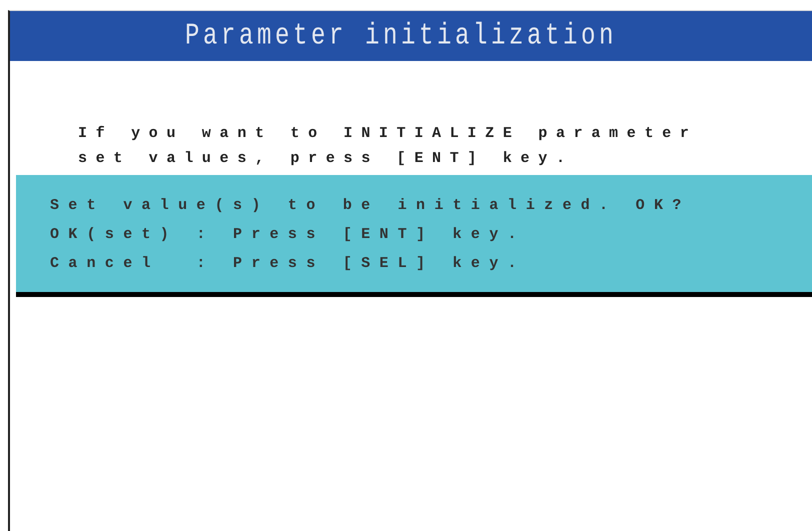 The image size is (812, 531). What do you see at coordinates (288, 263) in the screenshot?
I see `dialog-text: Cancel : Press [SEL] key.` at bounding box center [288, 263].